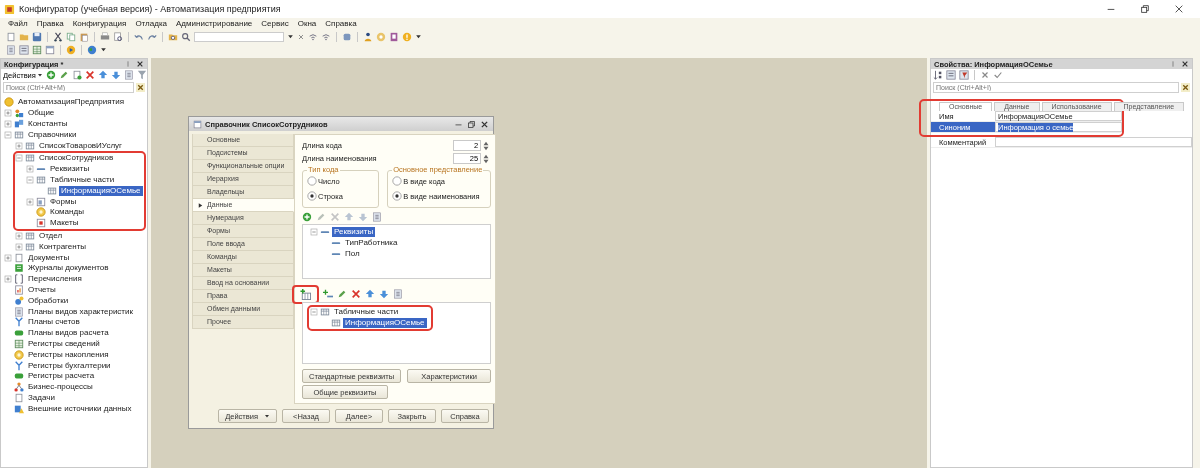 This screenshot has width=1200, height=468. Describe the element at coordinates (63, 201) in the screenshot. I see `tree-item: Формы` at that location.